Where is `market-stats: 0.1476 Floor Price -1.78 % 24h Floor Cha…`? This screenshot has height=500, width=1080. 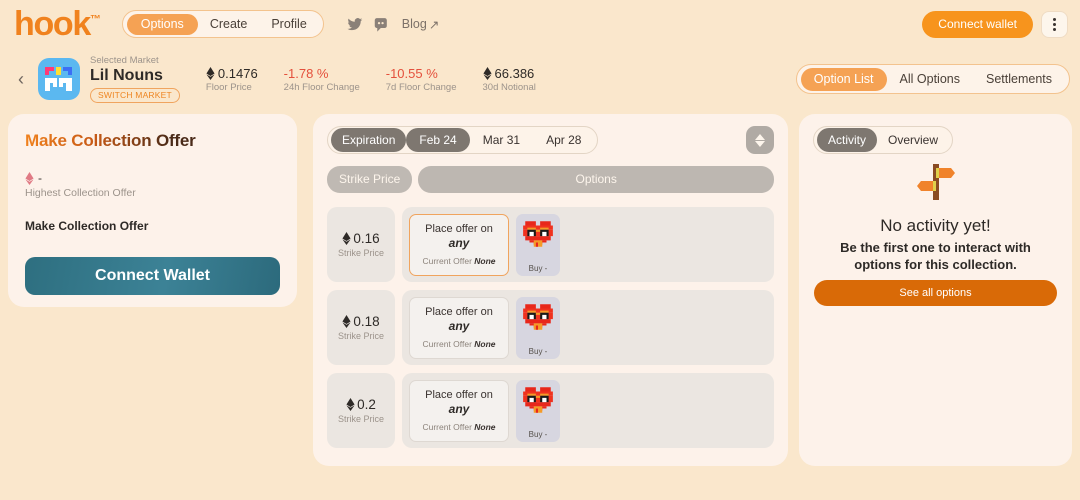
market-stats: 0.1476 Floor Price -1.78 % 24h Floor Cha… is located at coordinates (371, 79).